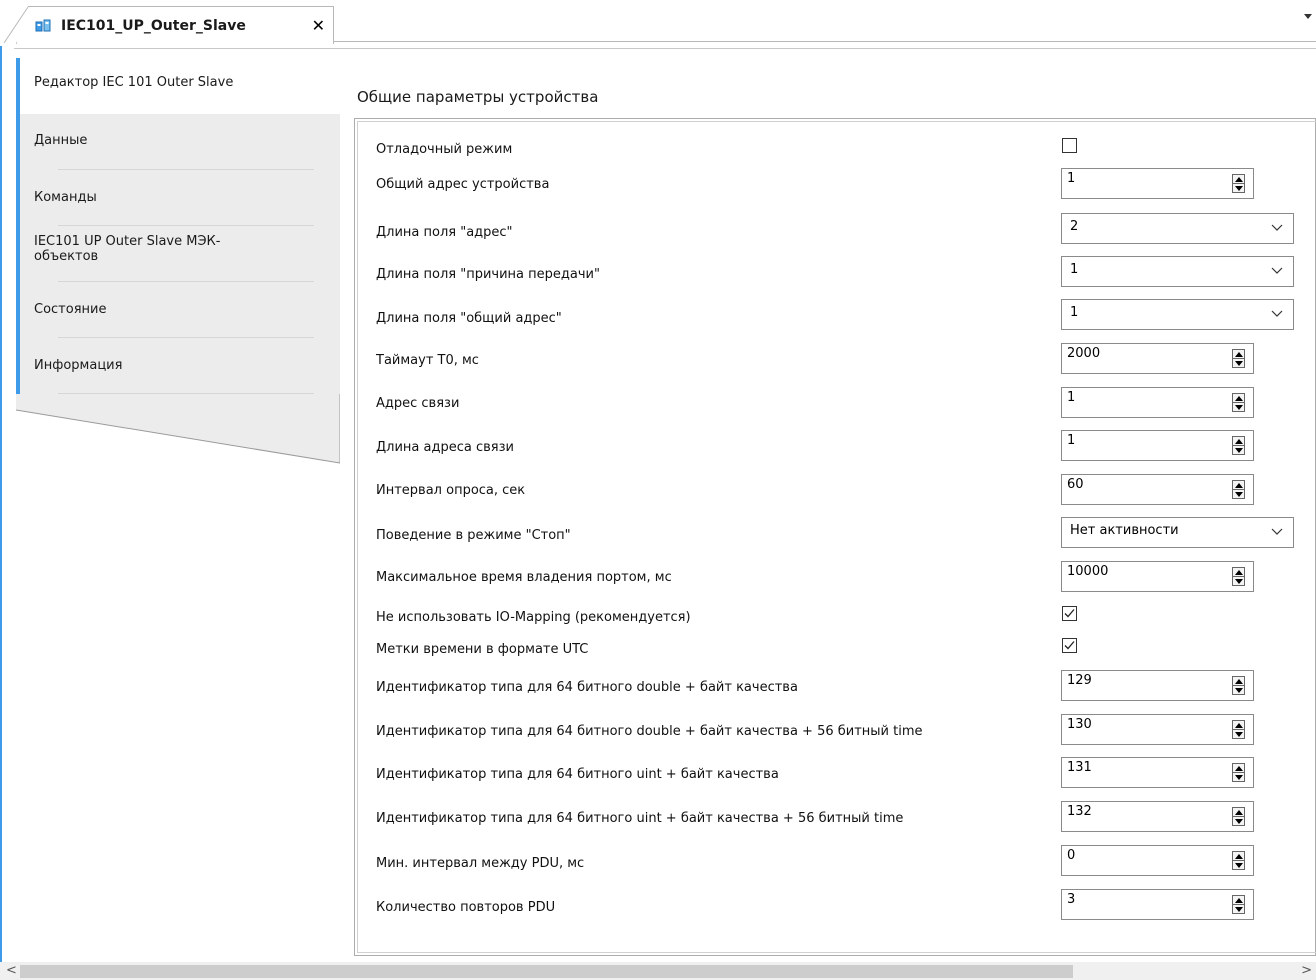 Image resolution: width=1316 pixels, height=980 pixels. I want to click on sidebar-item-label: Состояние, so click(70, 309).